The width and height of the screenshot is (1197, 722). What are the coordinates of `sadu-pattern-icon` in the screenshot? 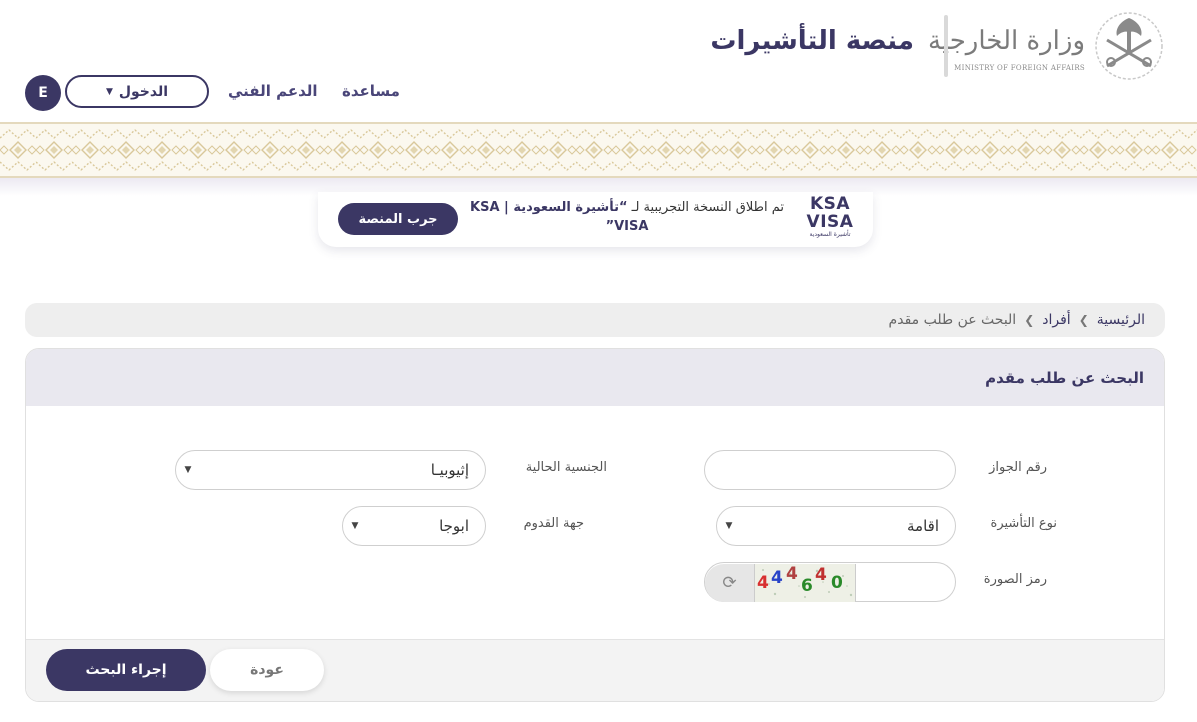 It's located at (598, 150).